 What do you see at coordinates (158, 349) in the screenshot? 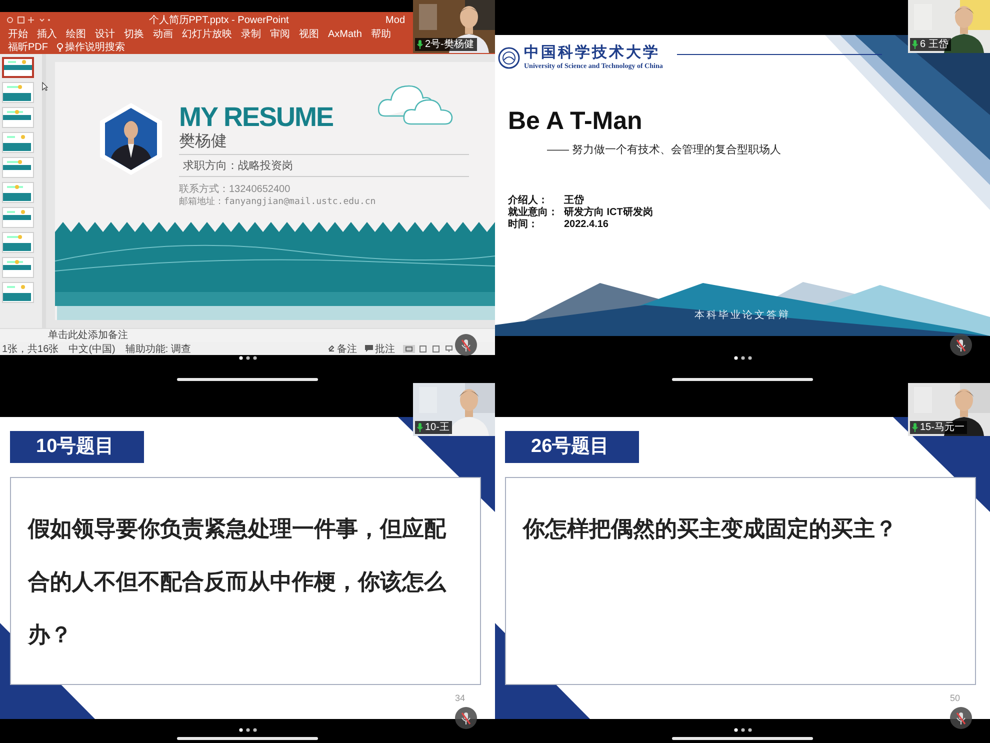
I see `accessibility-status: 辅助功能: 调查` at bounding box center [158, 349].